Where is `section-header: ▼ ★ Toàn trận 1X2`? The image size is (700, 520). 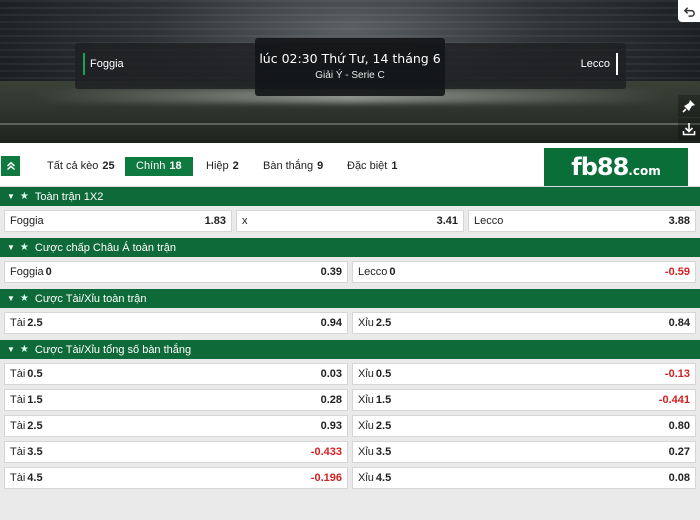 section-header: ▼ ★ Toàn trận 1X2 is located at coordinates (350, 196).